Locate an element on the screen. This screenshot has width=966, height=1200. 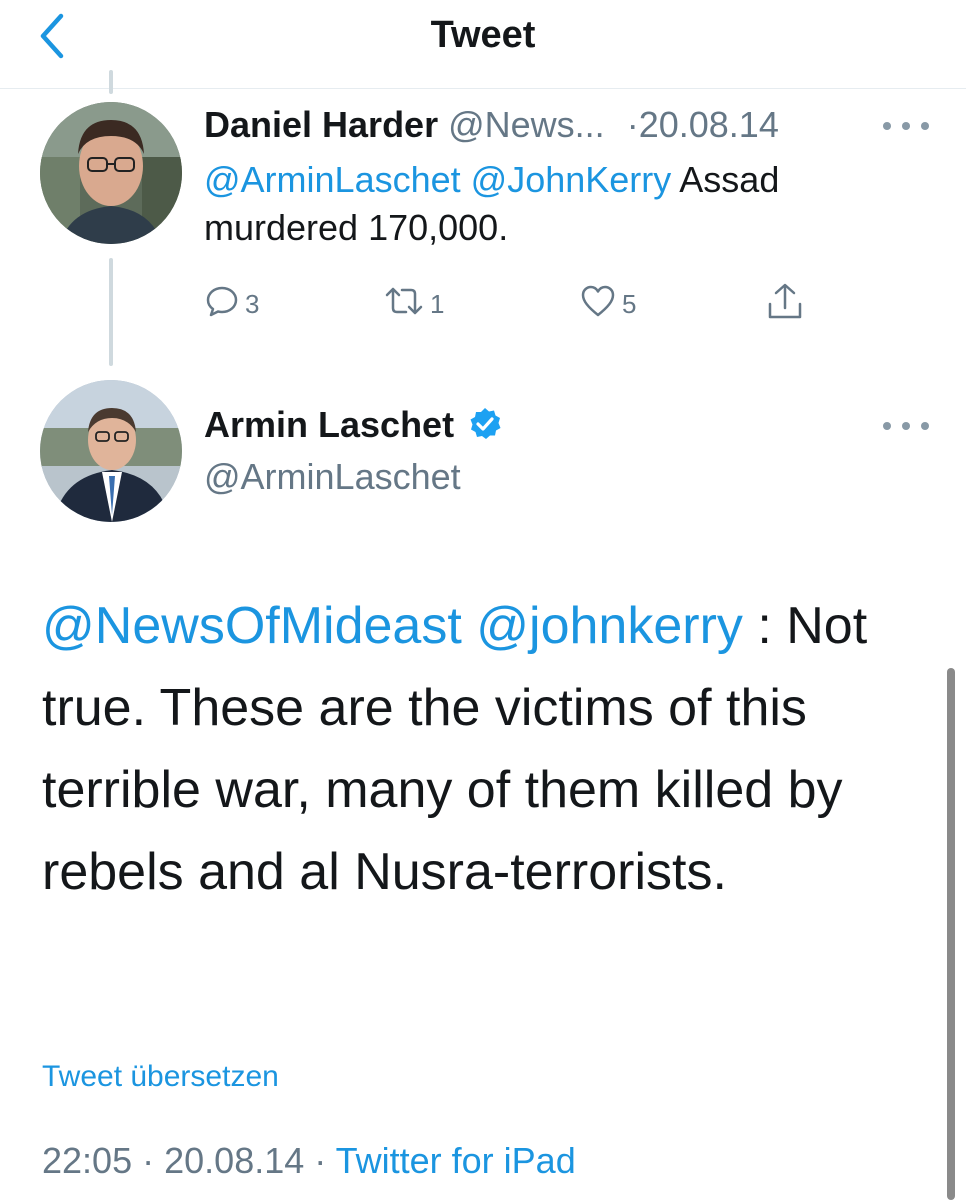
retweet-icon is located at coordinates (404, 304).